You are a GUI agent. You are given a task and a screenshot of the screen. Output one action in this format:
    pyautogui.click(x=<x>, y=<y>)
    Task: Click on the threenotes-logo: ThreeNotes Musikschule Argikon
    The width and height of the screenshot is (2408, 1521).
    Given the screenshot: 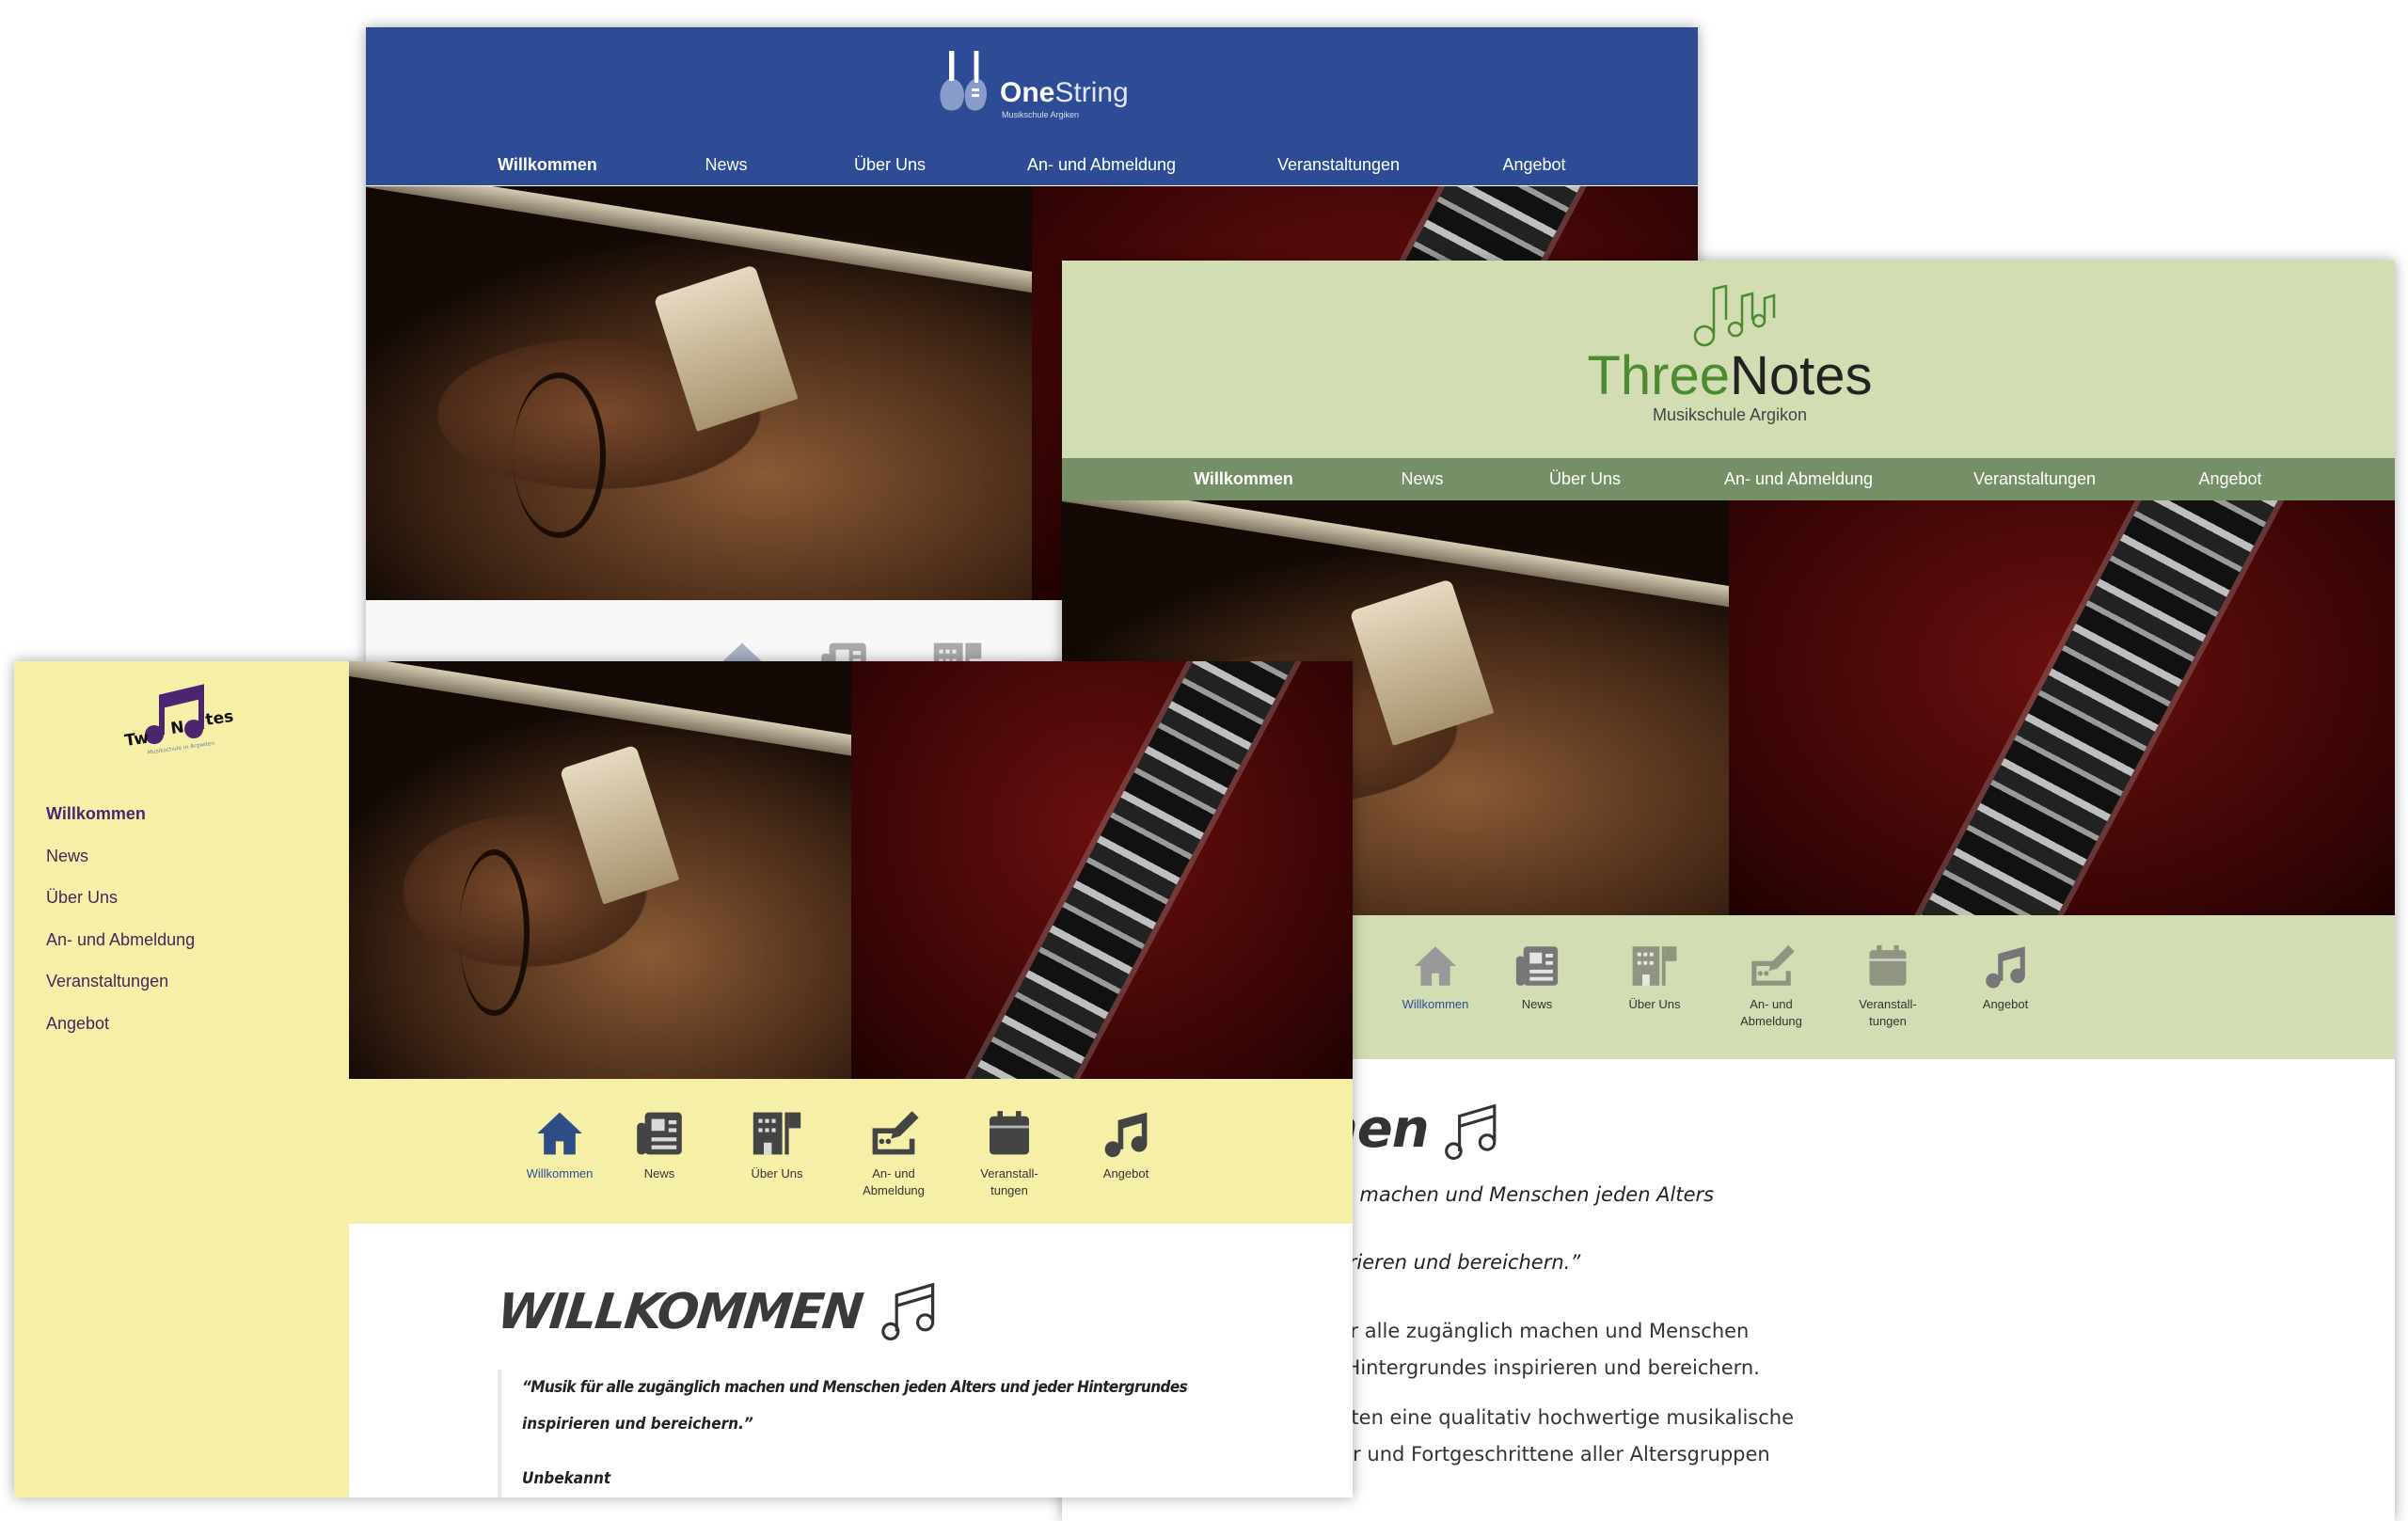 What is the action you would take?
    pyautogui.click(x=1730, y=354)
    